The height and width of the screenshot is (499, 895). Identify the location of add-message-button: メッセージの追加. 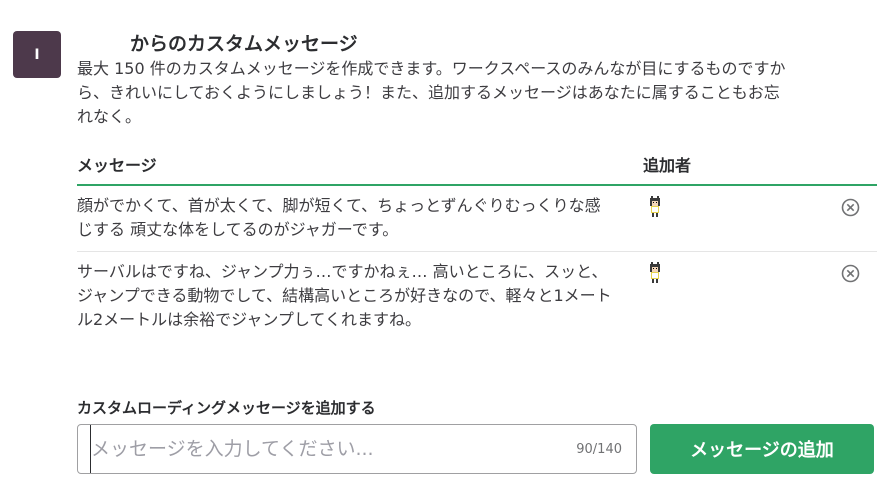
(762, 449).